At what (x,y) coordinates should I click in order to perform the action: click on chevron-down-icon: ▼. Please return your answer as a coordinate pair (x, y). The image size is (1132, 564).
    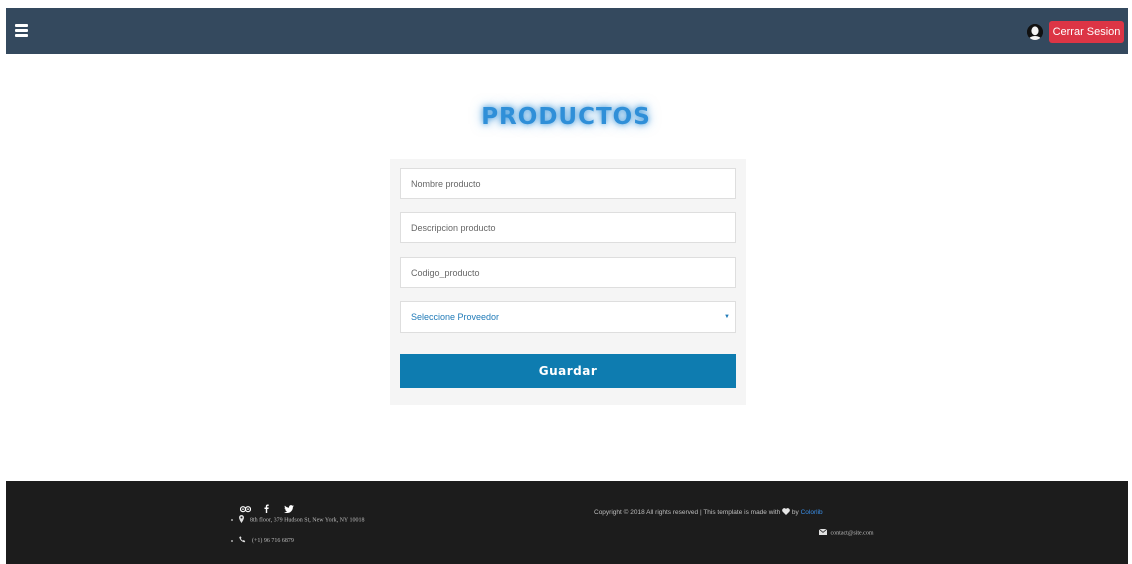
    Looking at the image, I should click on (727, 317).